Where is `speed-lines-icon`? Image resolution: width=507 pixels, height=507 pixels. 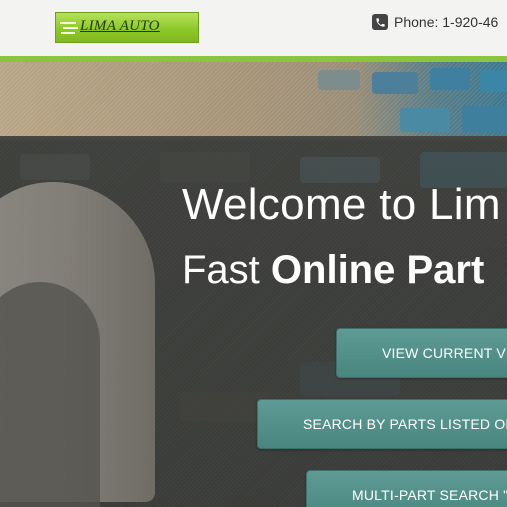
speed-lines-icon is located at coordinates (69, 28).